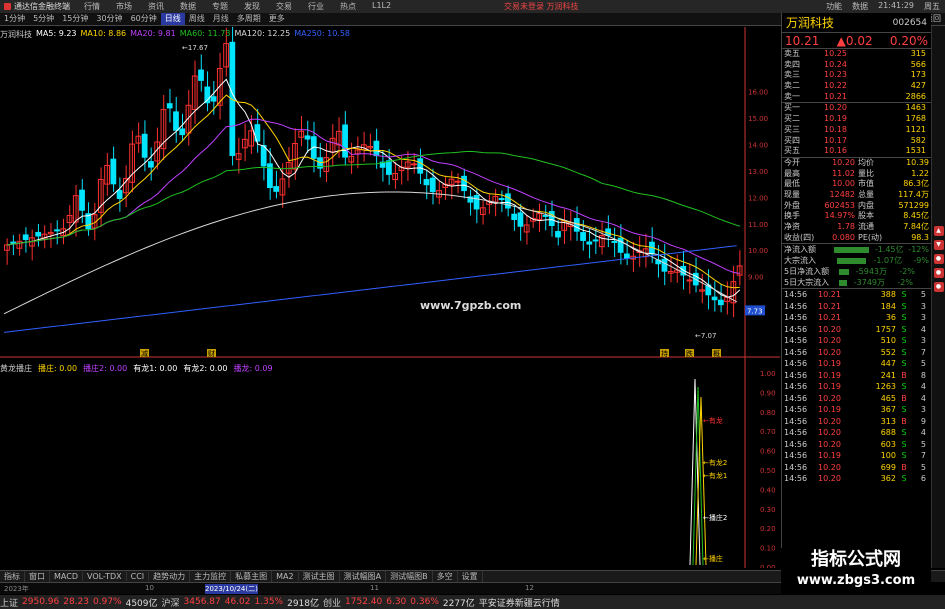  What do you see at coordinates (284, 6) in the screenshot?
I see `menu-item: 交易` at bounding box center [284, 6].